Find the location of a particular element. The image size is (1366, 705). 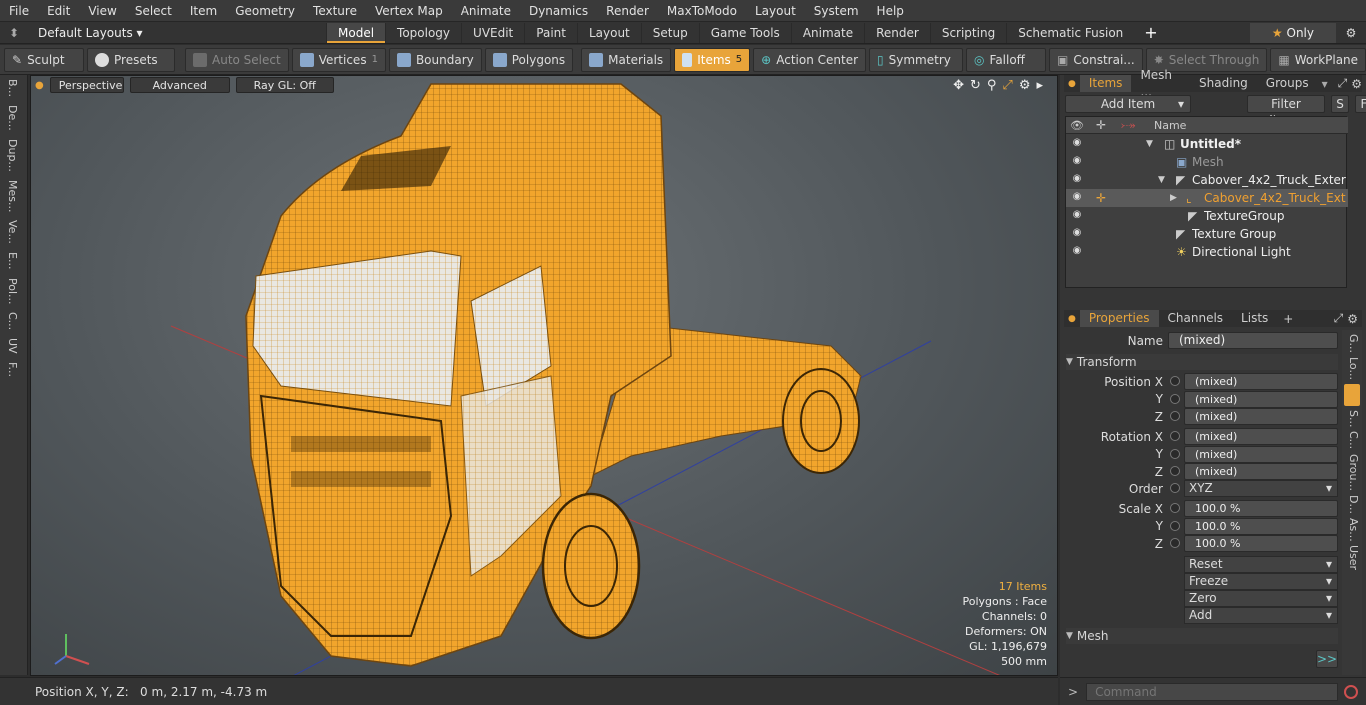

menu-texture: Texture is located at coordinates (335, 11).